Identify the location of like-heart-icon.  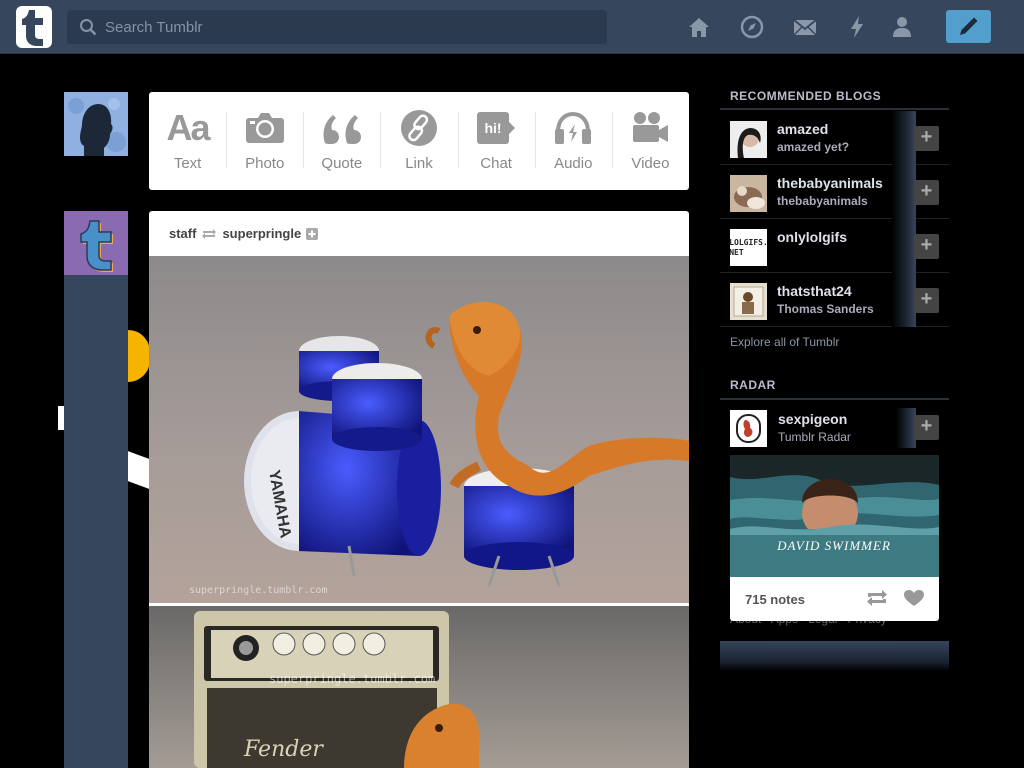
(914, 598).